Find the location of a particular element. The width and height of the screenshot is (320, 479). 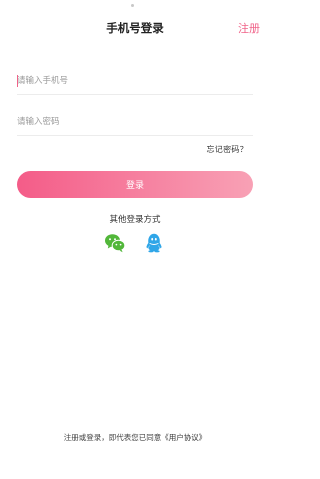

text-cursor is located at coordinates (17, 81).